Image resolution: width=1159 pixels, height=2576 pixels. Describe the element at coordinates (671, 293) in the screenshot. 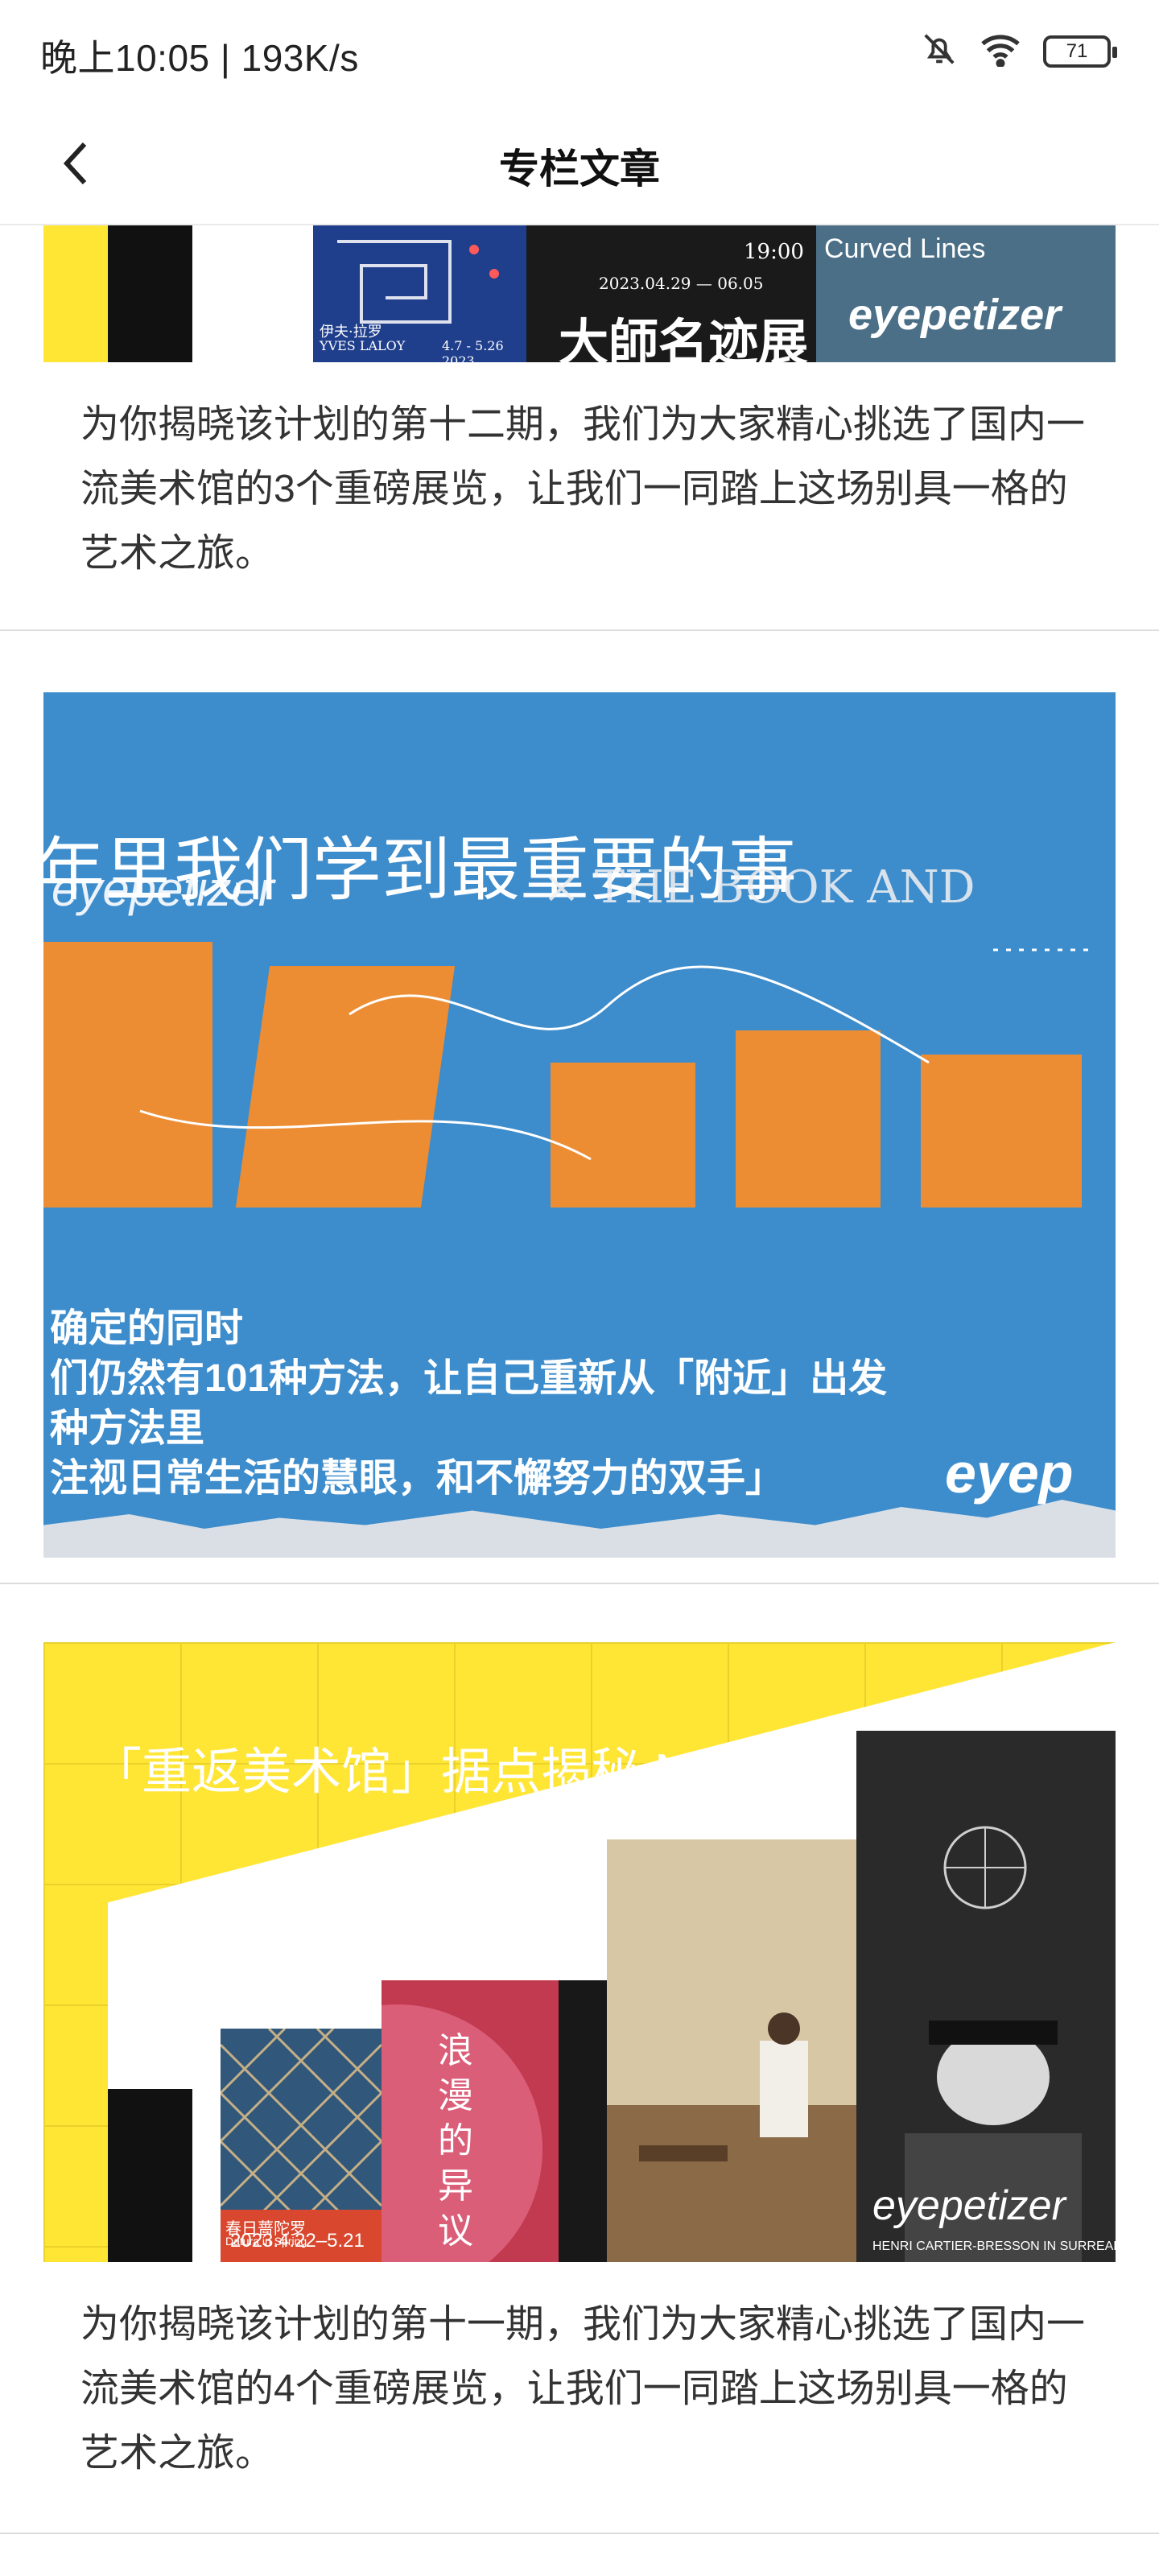

I see `exhibition-poster: 19:00 2023.04.29 — 06.05 大師名迹展` at that location.